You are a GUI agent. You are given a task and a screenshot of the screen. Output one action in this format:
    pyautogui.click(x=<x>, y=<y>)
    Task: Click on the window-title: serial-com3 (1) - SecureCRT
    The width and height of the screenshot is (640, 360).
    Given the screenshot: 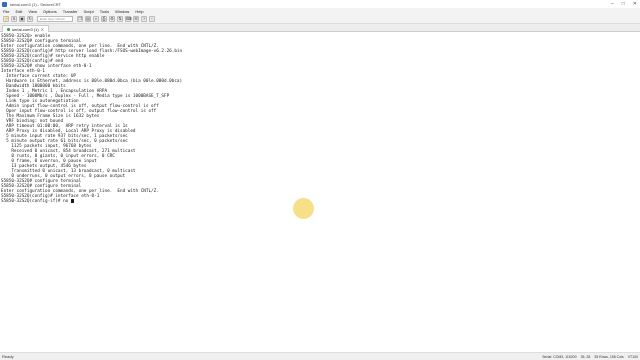 What is the action you would take?
    pyautogui.click(x=36, y=4)
    